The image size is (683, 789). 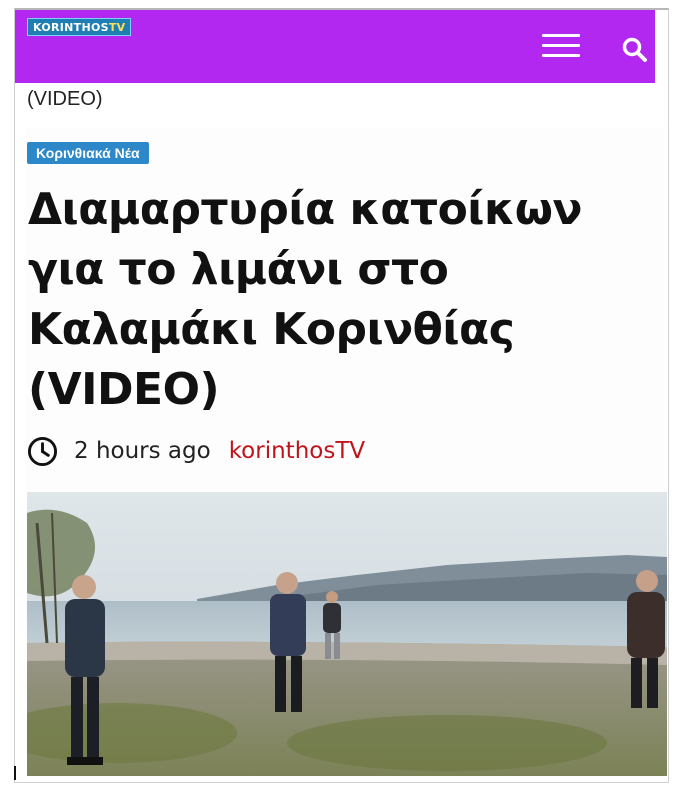 I want to click on breadcrumb: (VIDEO), so click(x=65, y=99).